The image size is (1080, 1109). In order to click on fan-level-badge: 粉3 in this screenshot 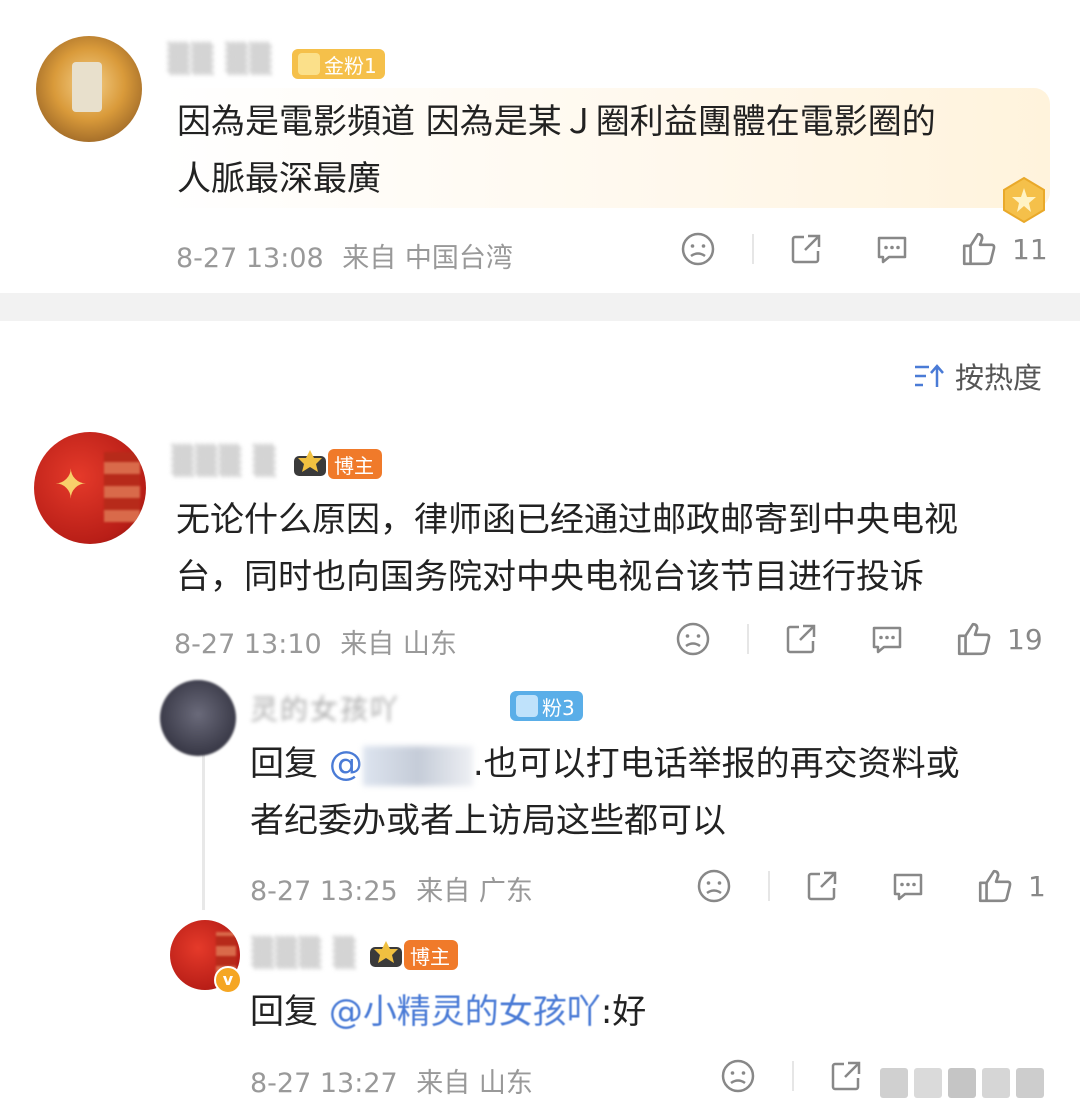, I will do `click(546, 706)`.